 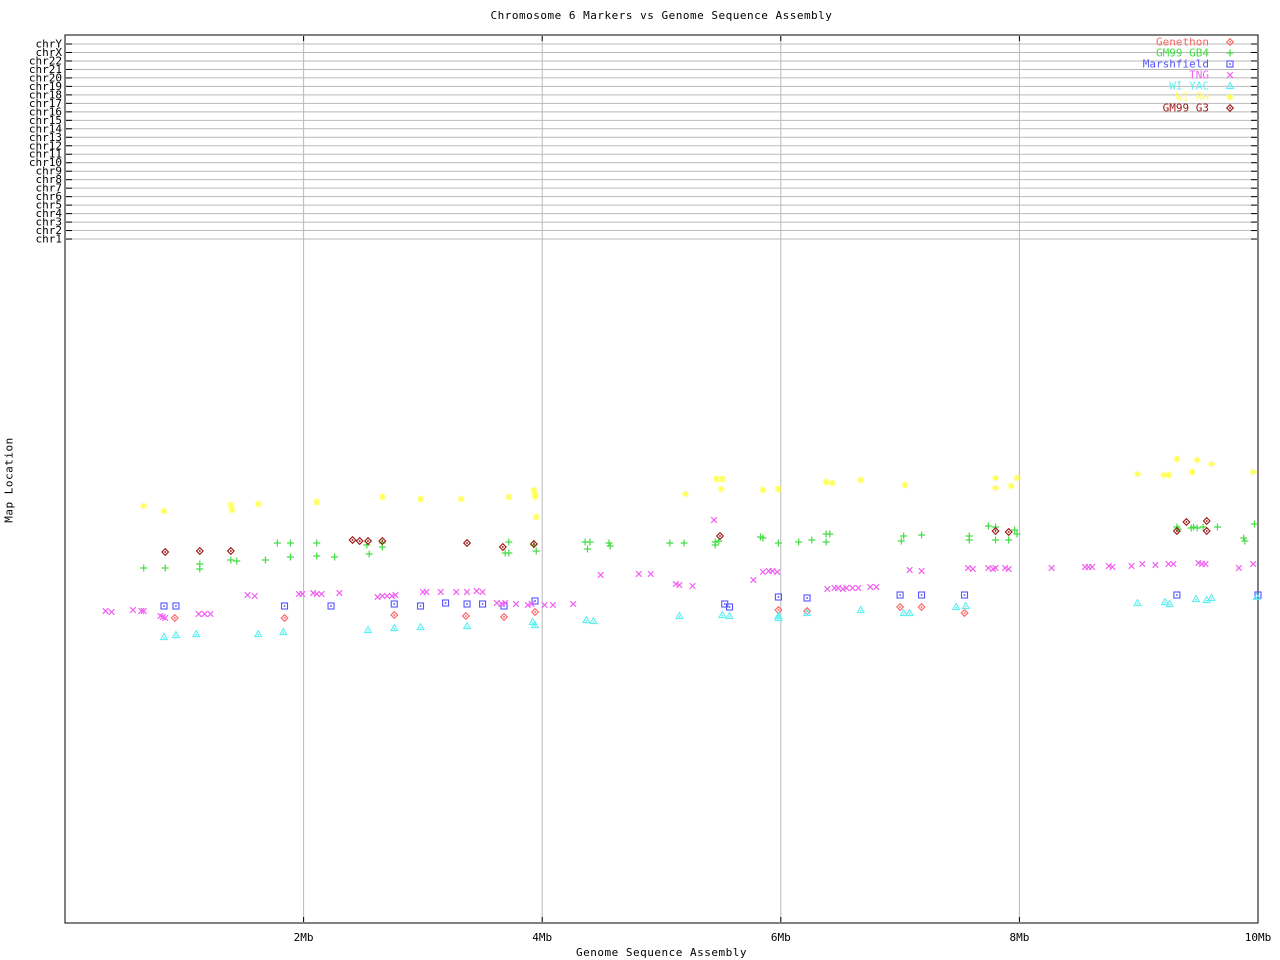 I want to click on series-gm99-g3, so click(x=686, y=536).